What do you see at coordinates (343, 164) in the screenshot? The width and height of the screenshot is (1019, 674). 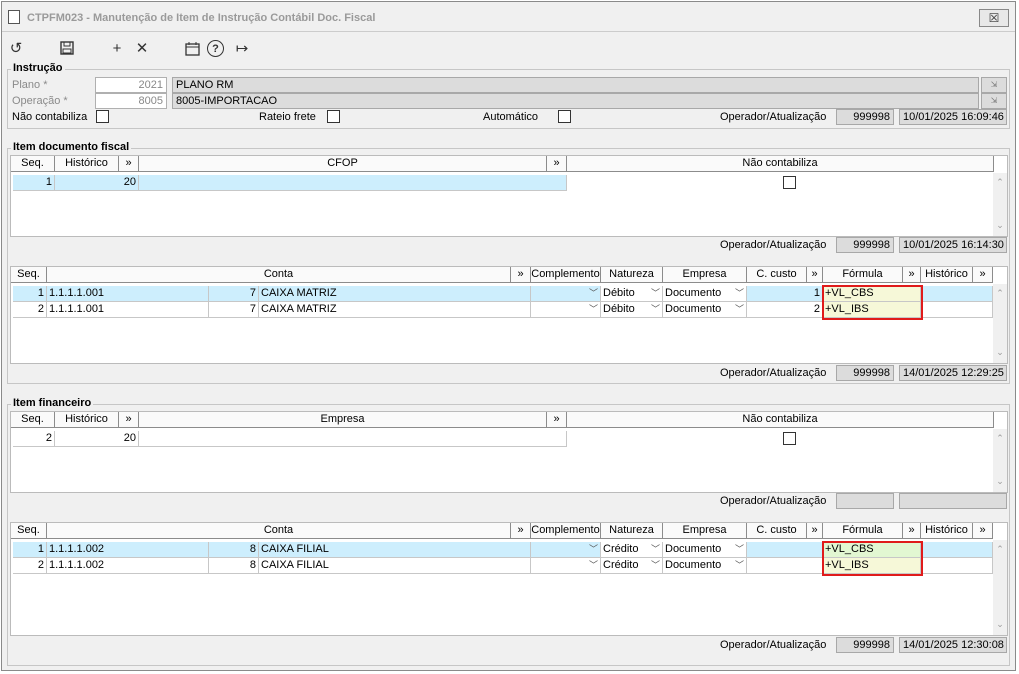 I see `col-cfop: CFOP` at bounding box center [343, 164].